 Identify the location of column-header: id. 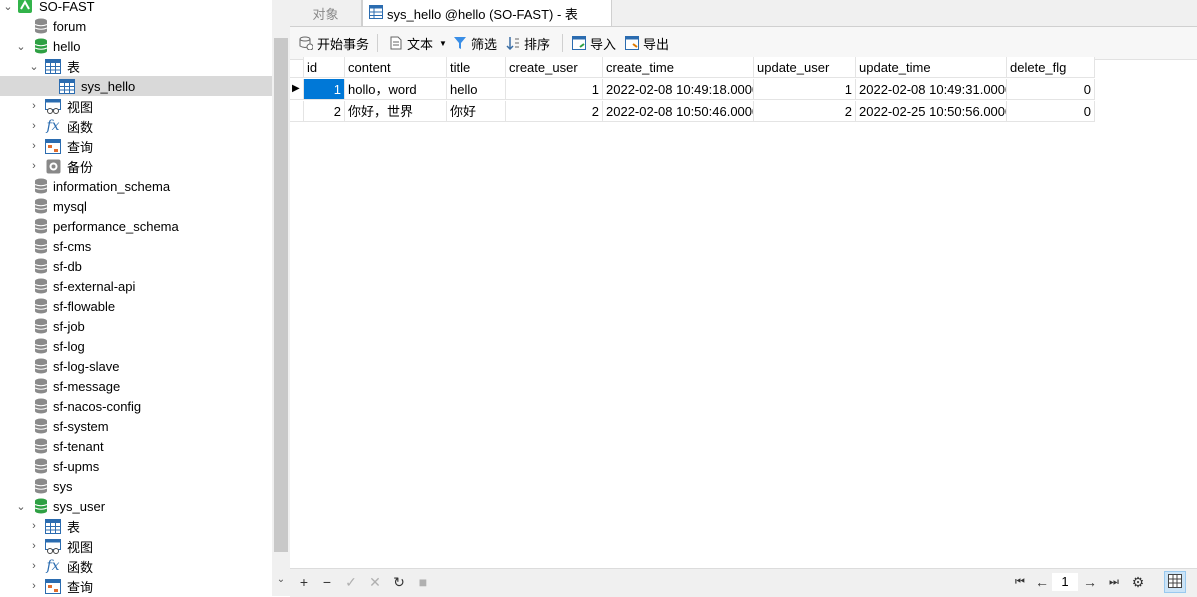
(324, 67).